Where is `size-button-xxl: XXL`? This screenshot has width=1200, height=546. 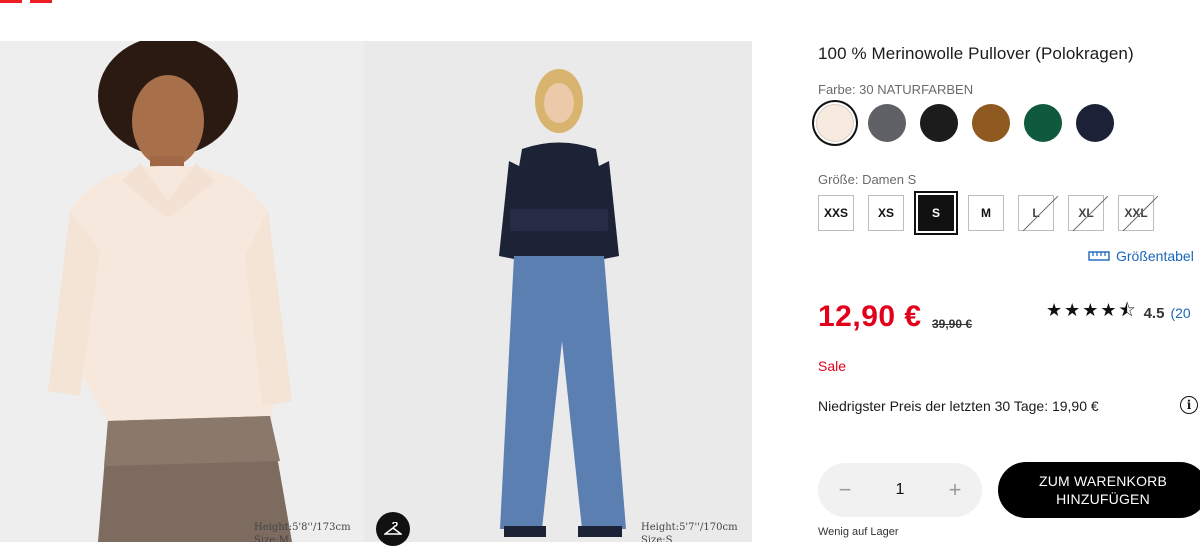
size-button-xxl: XXL is located at coordinates (1136, 213).